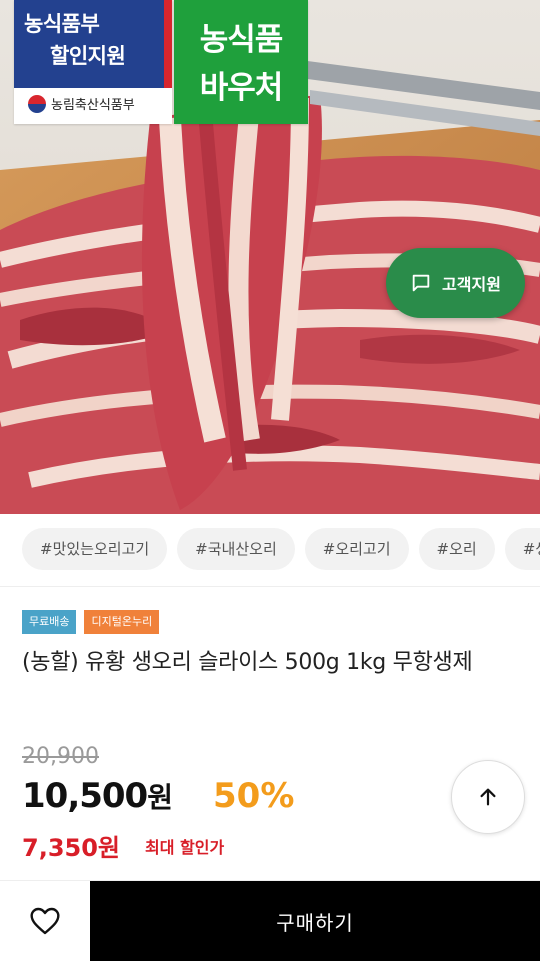 The image size is (540, 961). Describe the element at coordinates (254, 796) in the screenshot. I see `discount-rate: 50%` at that location.